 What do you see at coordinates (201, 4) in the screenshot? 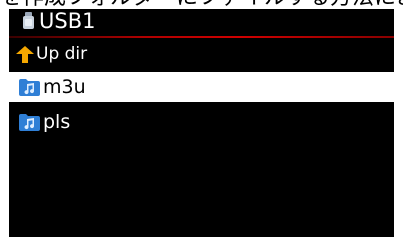
I see `cropped-caption: を作成フォルダーにファイルする方法により` at bounding box center [201, 4].